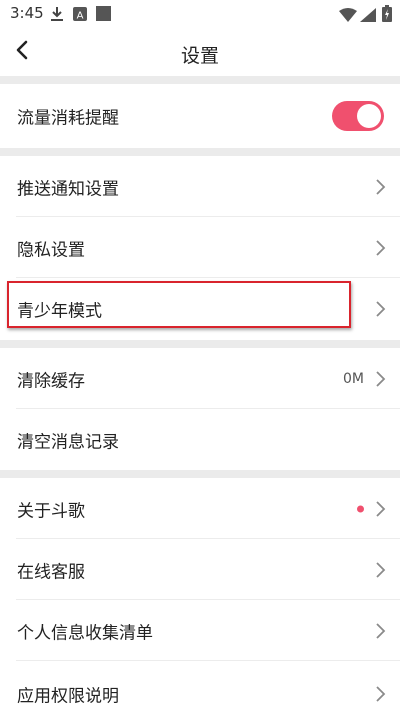  Describe the element at coordinates (200, 686) in the screenshot. I see `setting-row-app-permissions: 应用权限说明` at that location.